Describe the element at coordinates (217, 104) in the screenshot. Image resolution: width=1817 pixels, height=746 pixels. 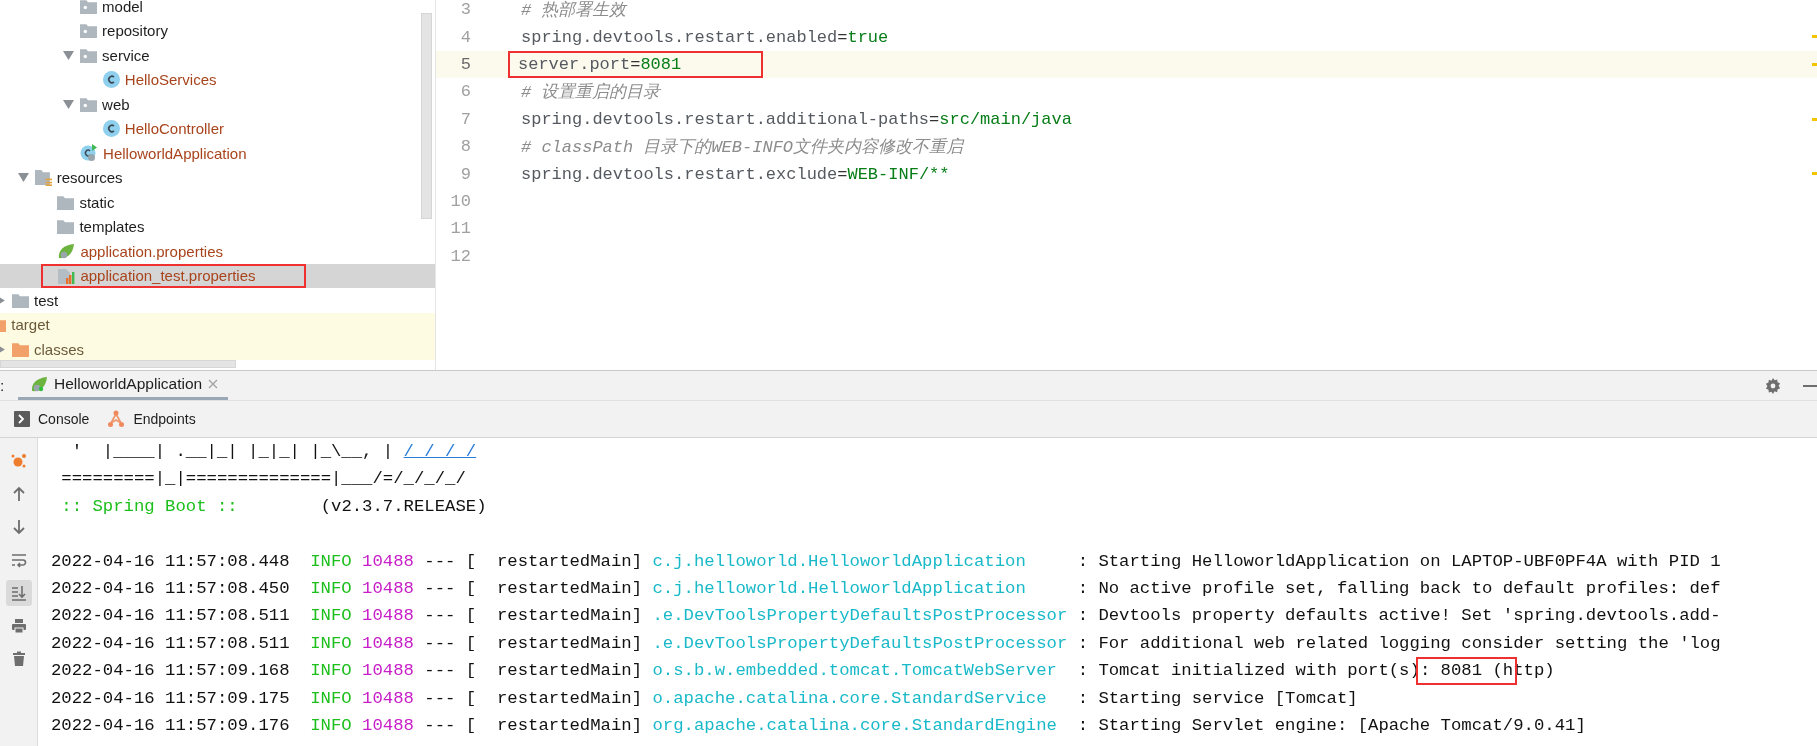
I see `tree-row: web` at that location.